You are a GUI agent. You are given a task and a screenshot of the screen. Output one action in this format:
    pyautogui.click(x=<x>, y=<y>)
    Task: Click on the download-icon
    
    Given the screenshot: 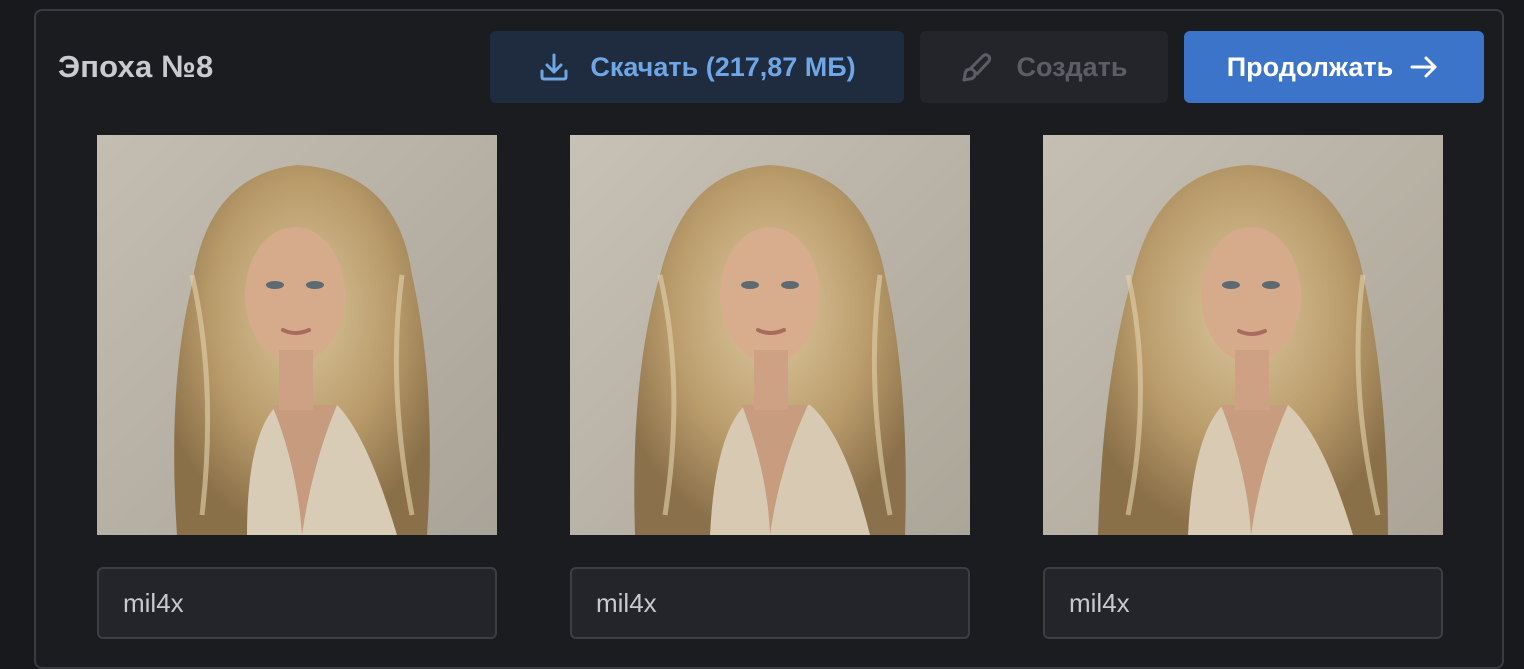 What is the action you would take?
    pyautogui.click(x=554, y=67)
    